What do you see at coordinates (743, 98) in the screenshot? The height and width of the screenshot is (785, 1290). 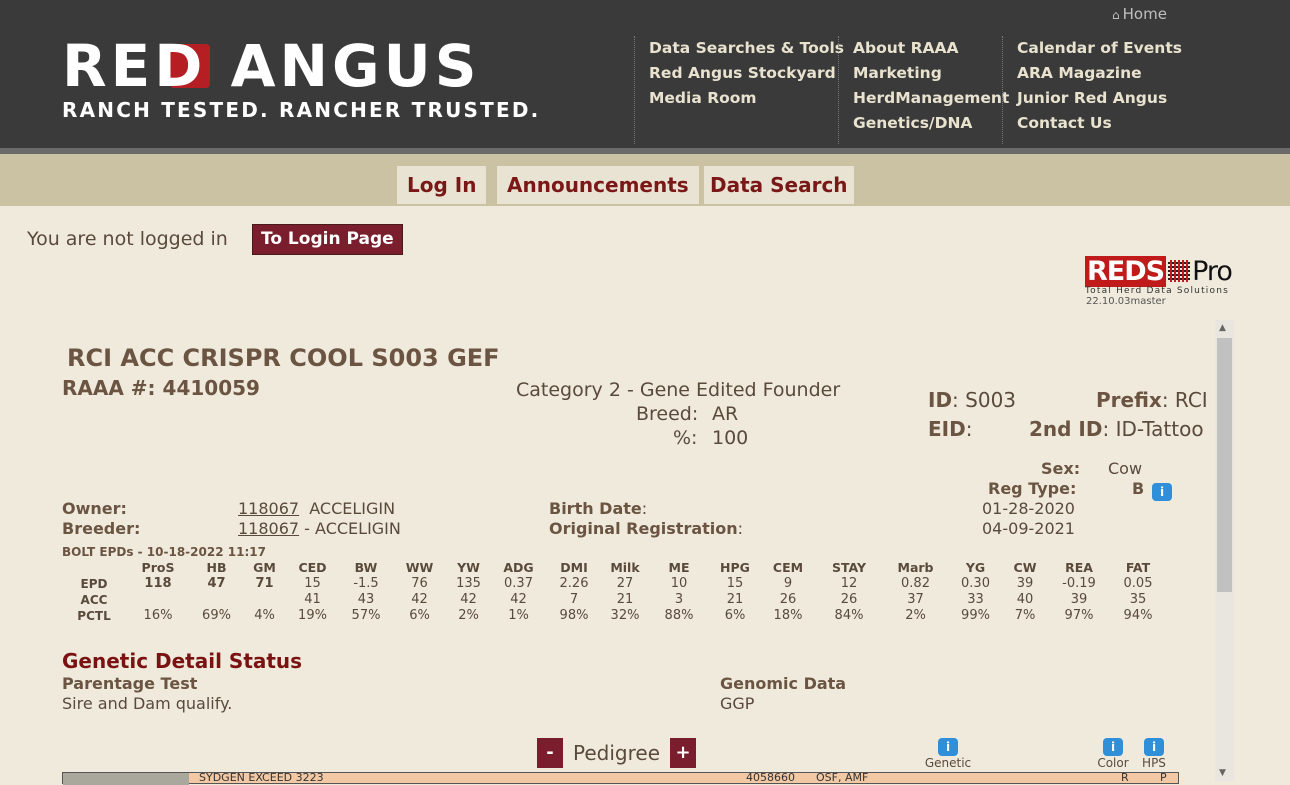 I see `nav-media-room: Media Room` at bounding box center [743, 98].